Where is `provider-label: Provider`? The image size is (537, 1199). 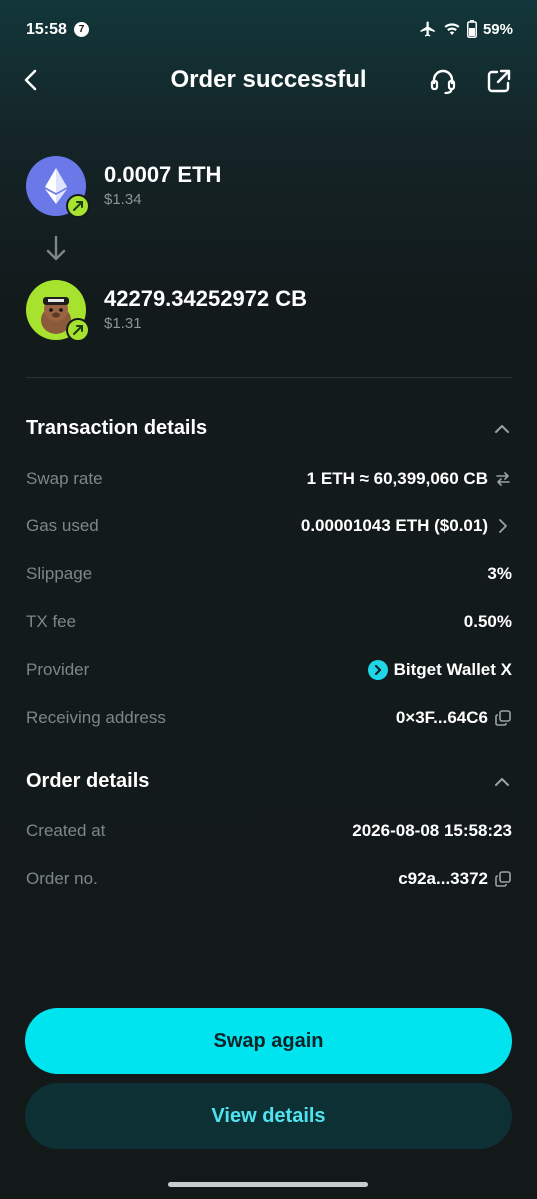
provider-label: Provider is located at coordinates (58, 669).